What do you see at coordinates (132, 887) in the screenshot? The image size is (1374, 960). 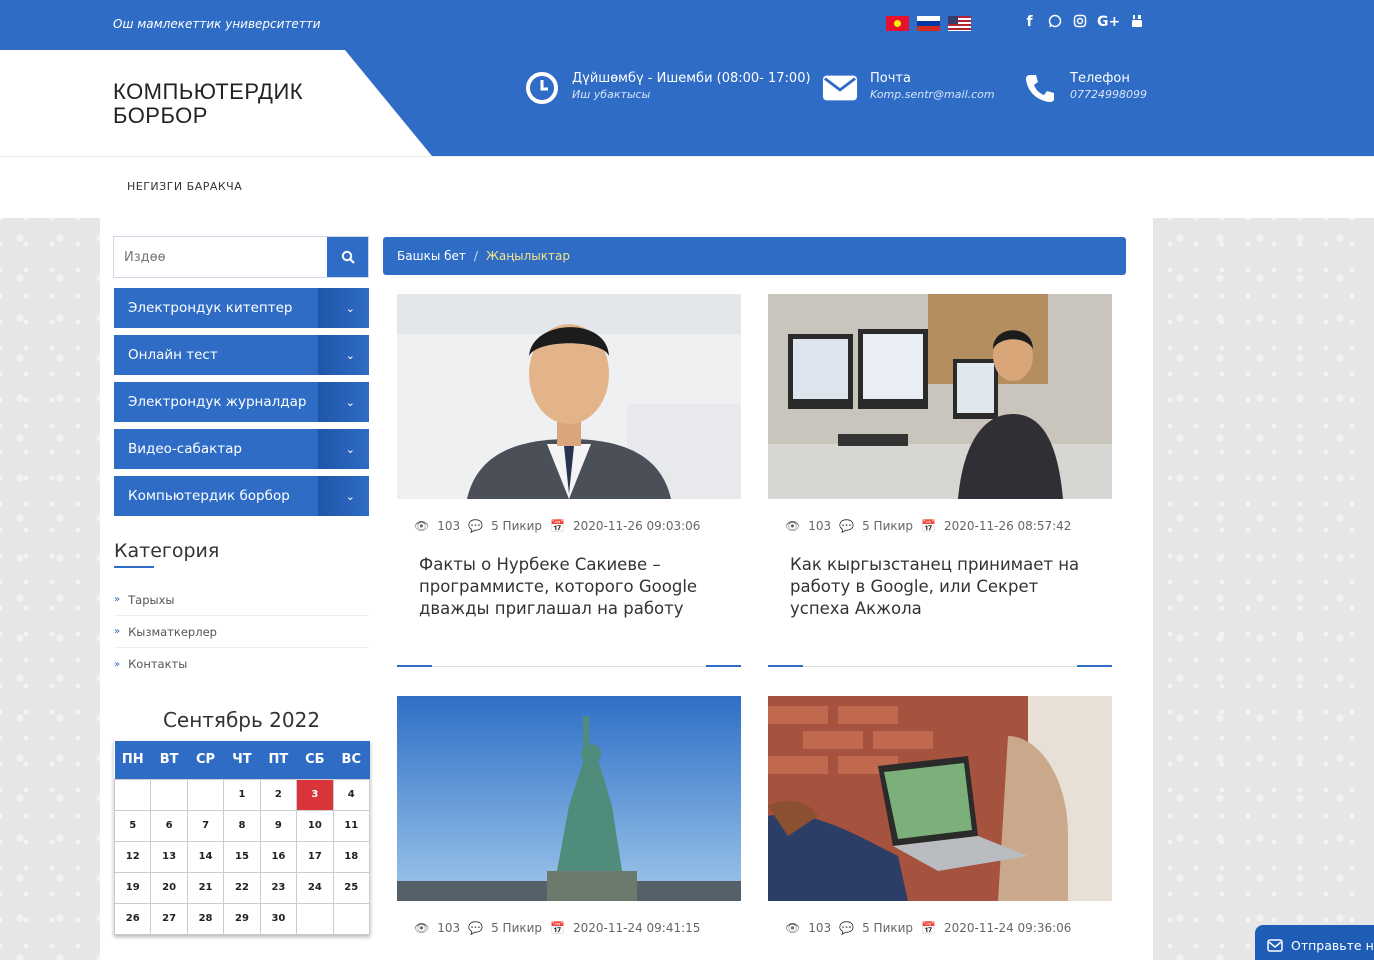 I see `calendar-day: 19` at bounding box center [132, 887].